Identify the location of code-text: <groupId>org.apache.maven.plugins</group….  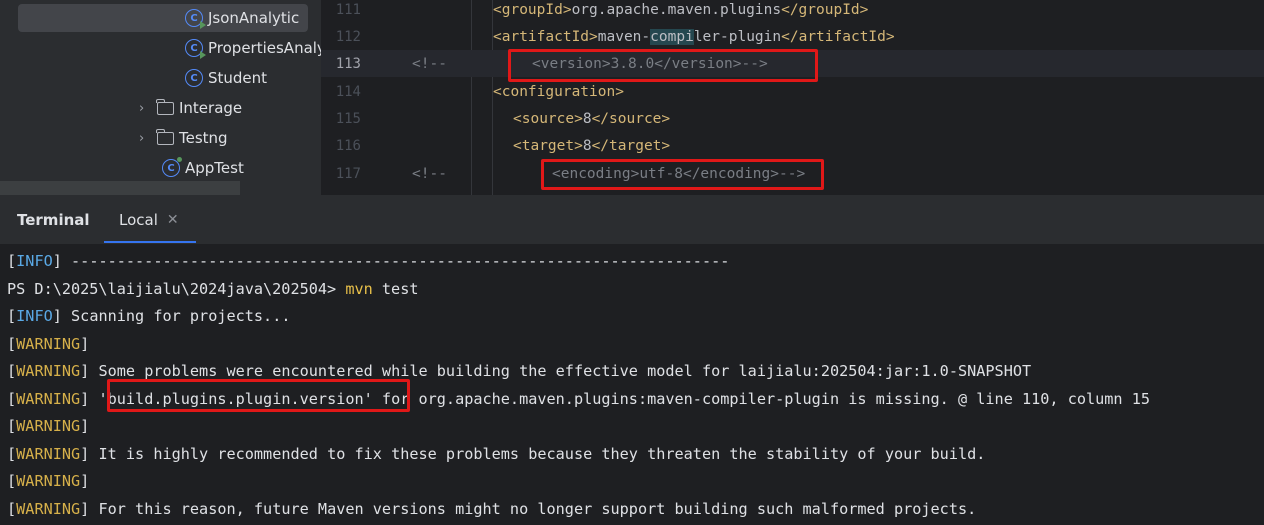
(681, 9).